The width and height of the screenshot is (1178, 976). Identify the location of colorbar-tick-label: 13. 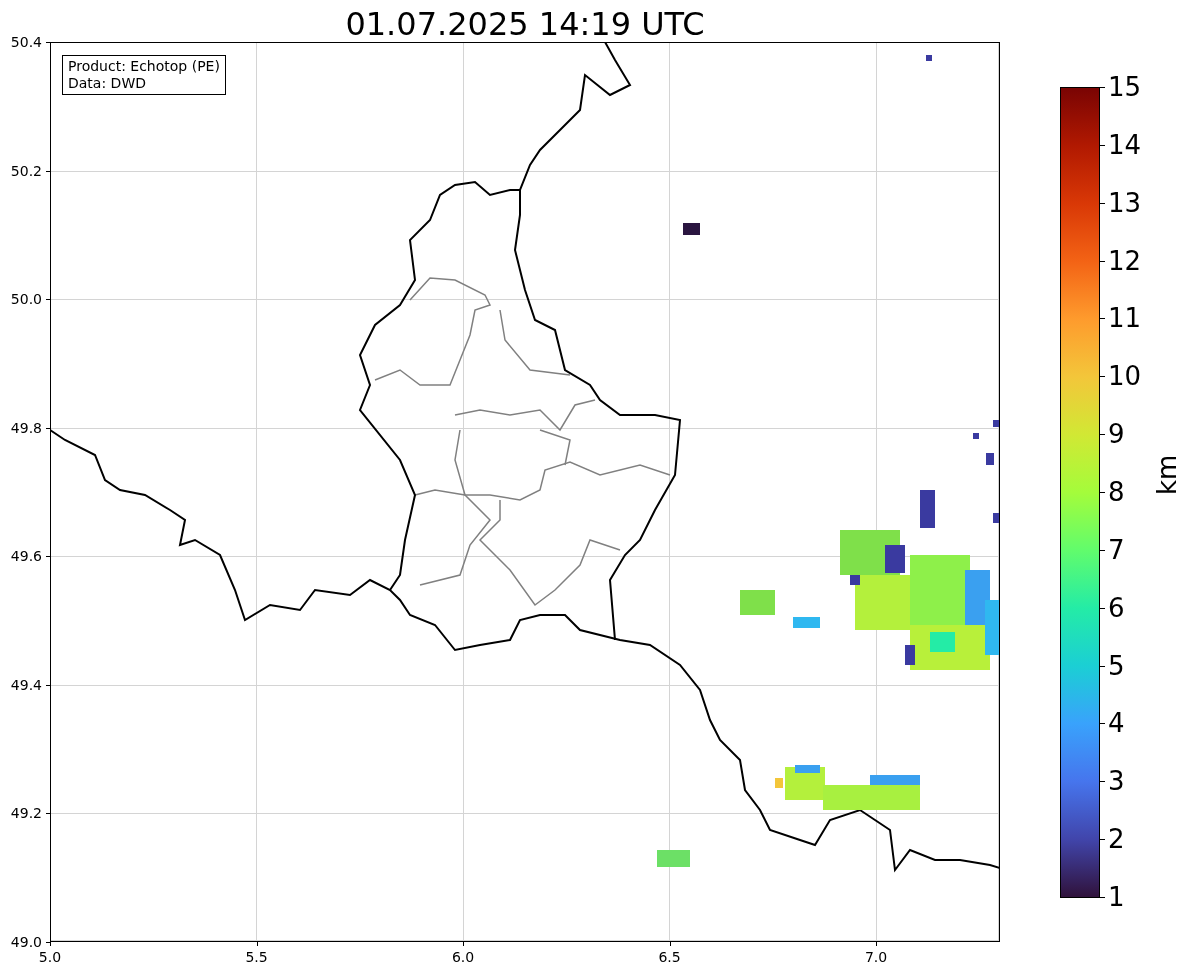
(1125, 202).